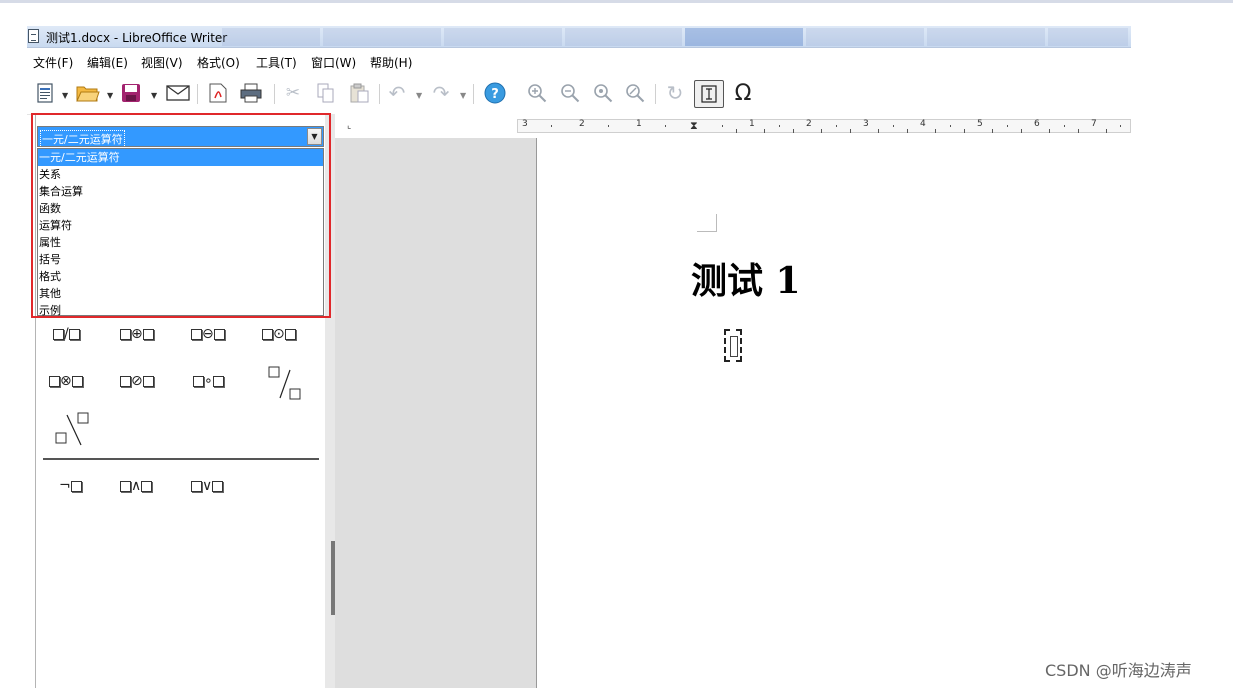 The image size is (1233, 688). I want to click on option-functions: 函数, so click(180, 208).